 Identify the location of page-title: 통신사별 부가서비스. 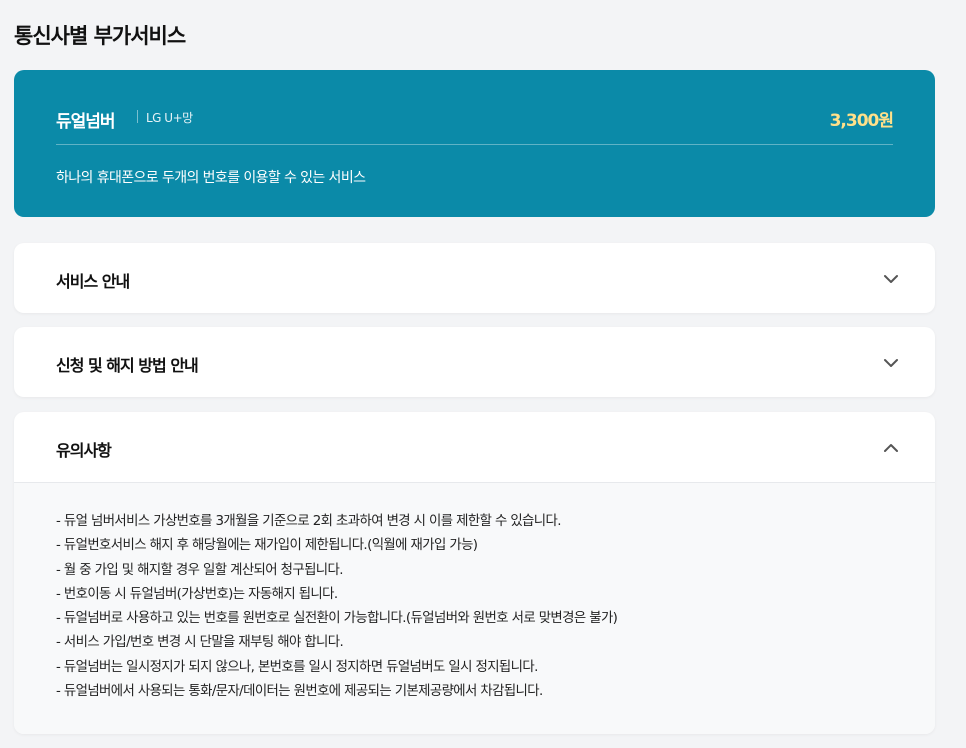
(100, 36).